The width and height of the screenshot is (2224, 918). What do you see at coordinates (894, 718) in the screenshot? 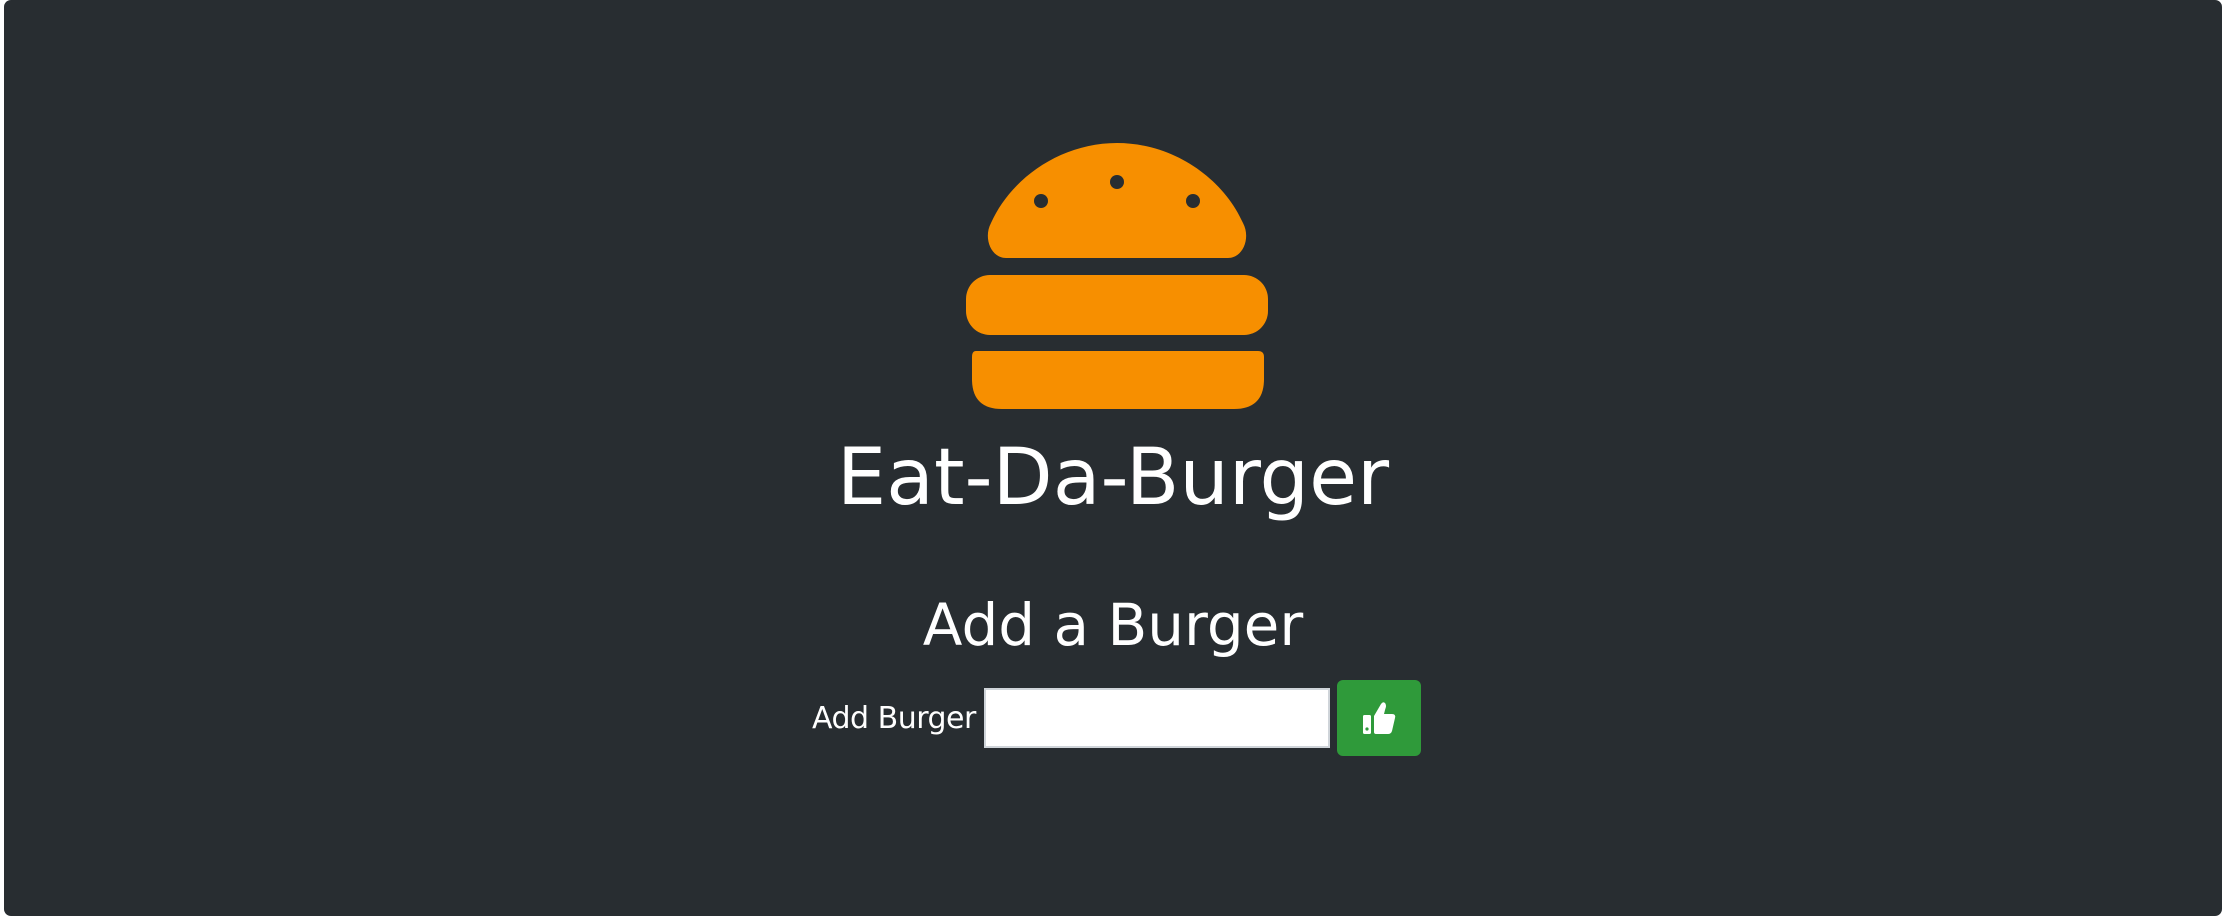
I see `add-burger-label: Add Burger` at bounding box center [894, 718].